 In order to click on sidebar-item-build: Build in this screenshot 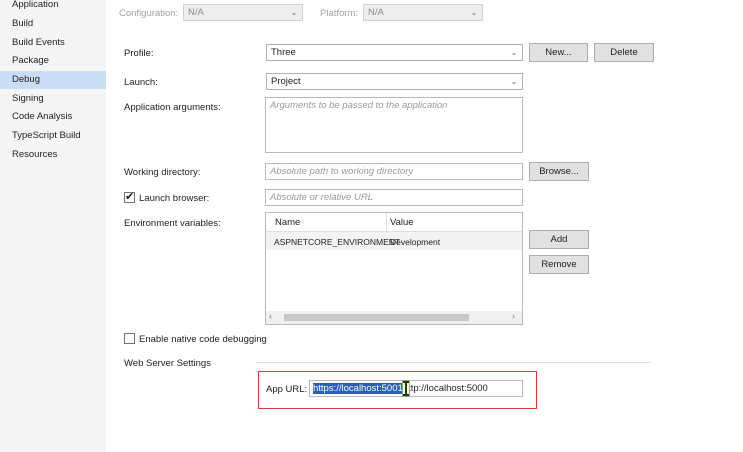, I will do `click(53, 24)`.